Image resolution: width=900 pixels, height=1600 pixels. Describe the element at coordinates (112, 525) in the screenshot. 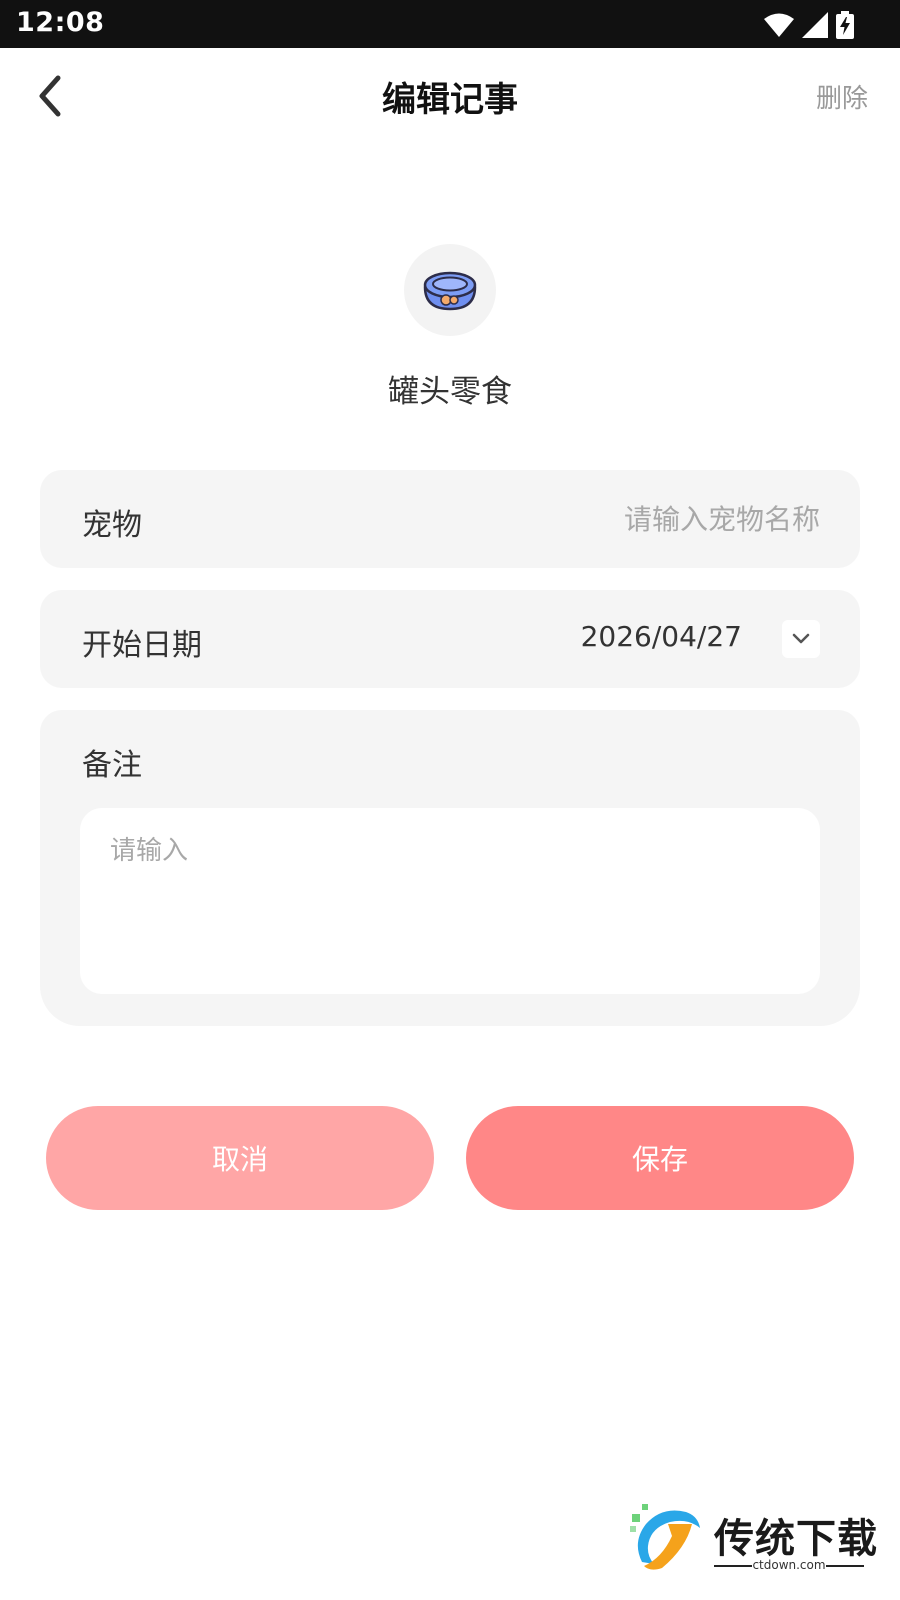

I see `pet-label: 宠物` at that location.